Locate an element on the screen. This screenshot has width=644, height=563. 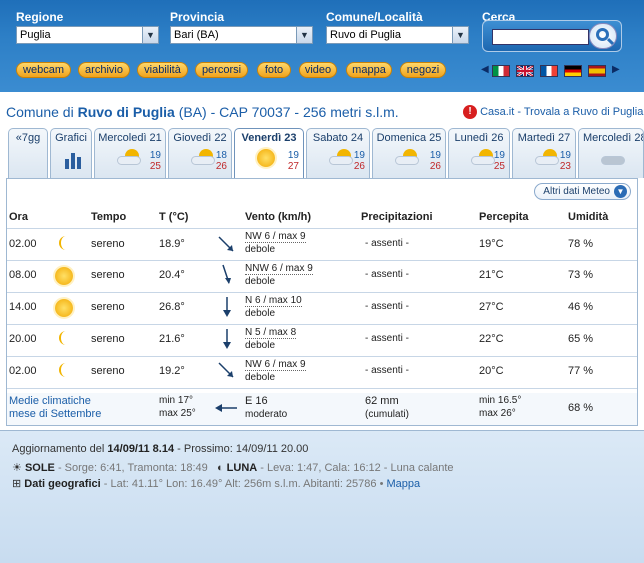
tab-day: Sabato 24 19 26 is located at coordinates (338, 153).